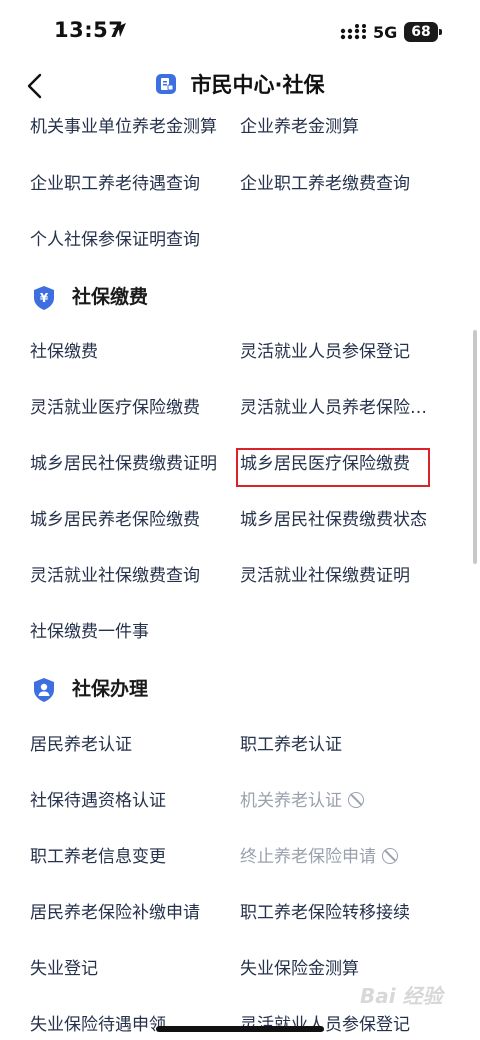  What do you see at coordinates (325, 913) in the screenshot?
I see `service-item: 职工养老保险转移接续` at bounding box center [325, 913].